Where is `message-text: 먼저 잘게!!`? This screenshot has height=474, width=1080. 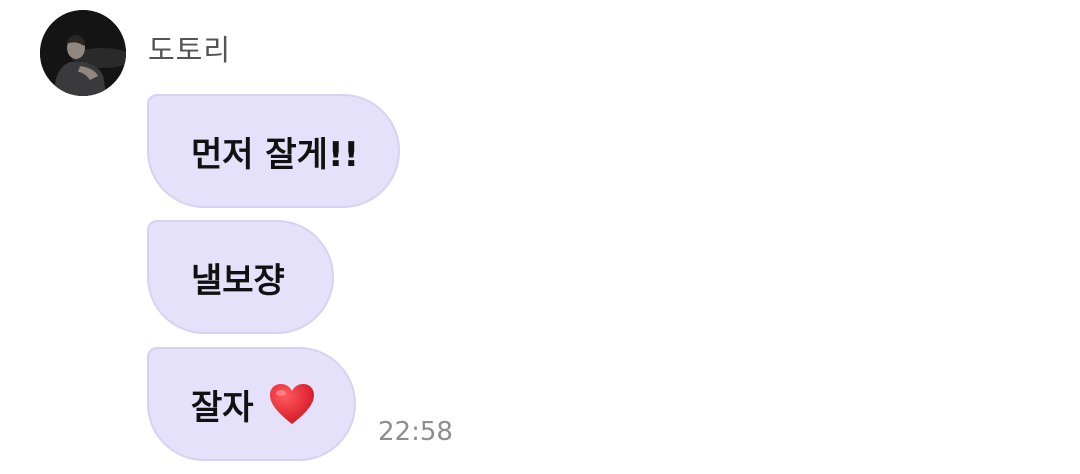 message-text: 먼저 잘게!! is located at coordinates (275, 154).